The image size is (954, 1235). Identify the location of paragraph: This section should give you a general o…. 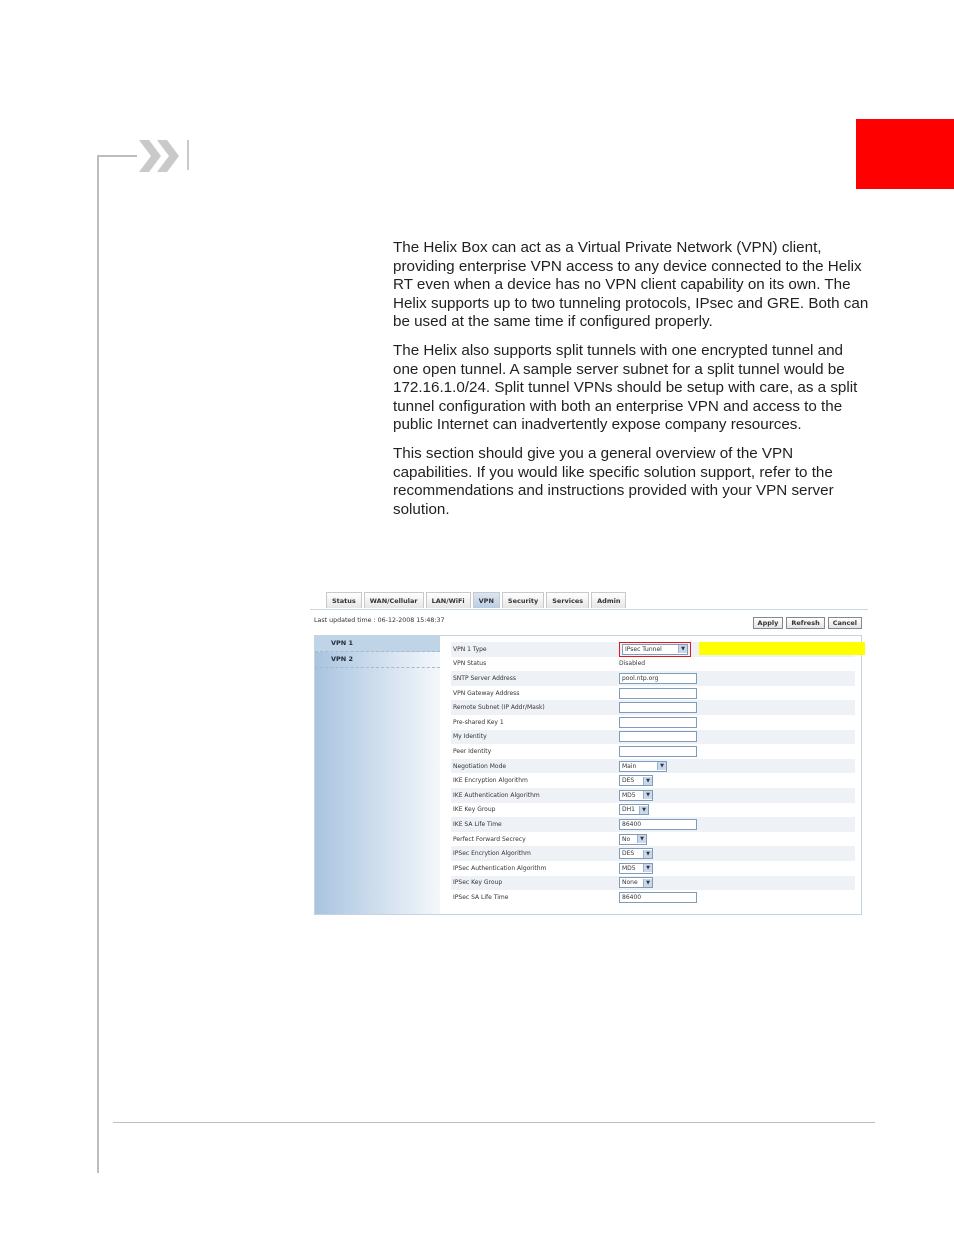
(613, 481).